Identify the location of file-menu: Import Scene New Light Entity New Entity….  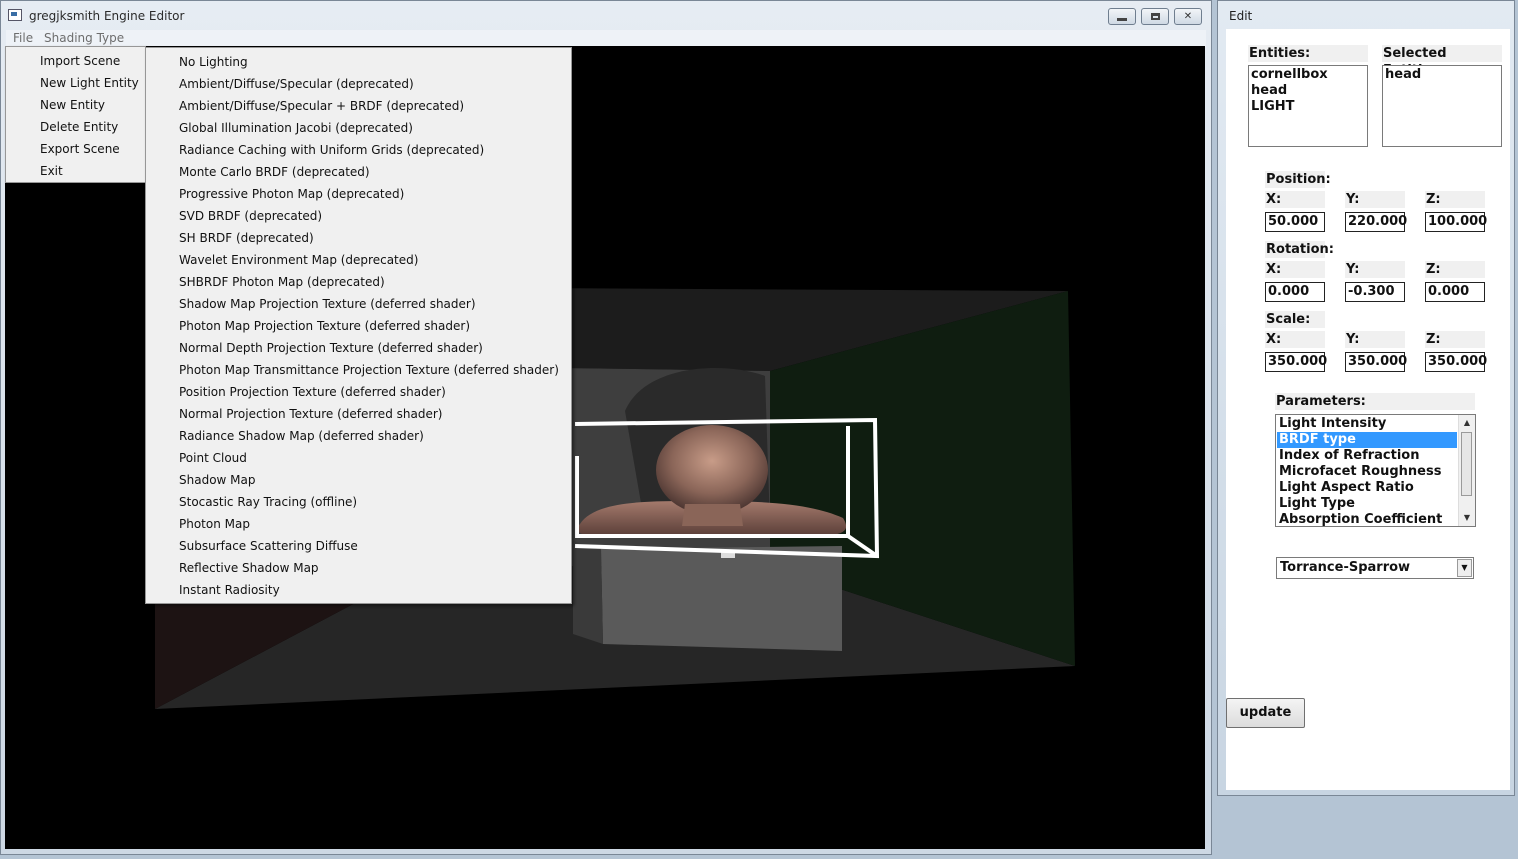
(75, 114).